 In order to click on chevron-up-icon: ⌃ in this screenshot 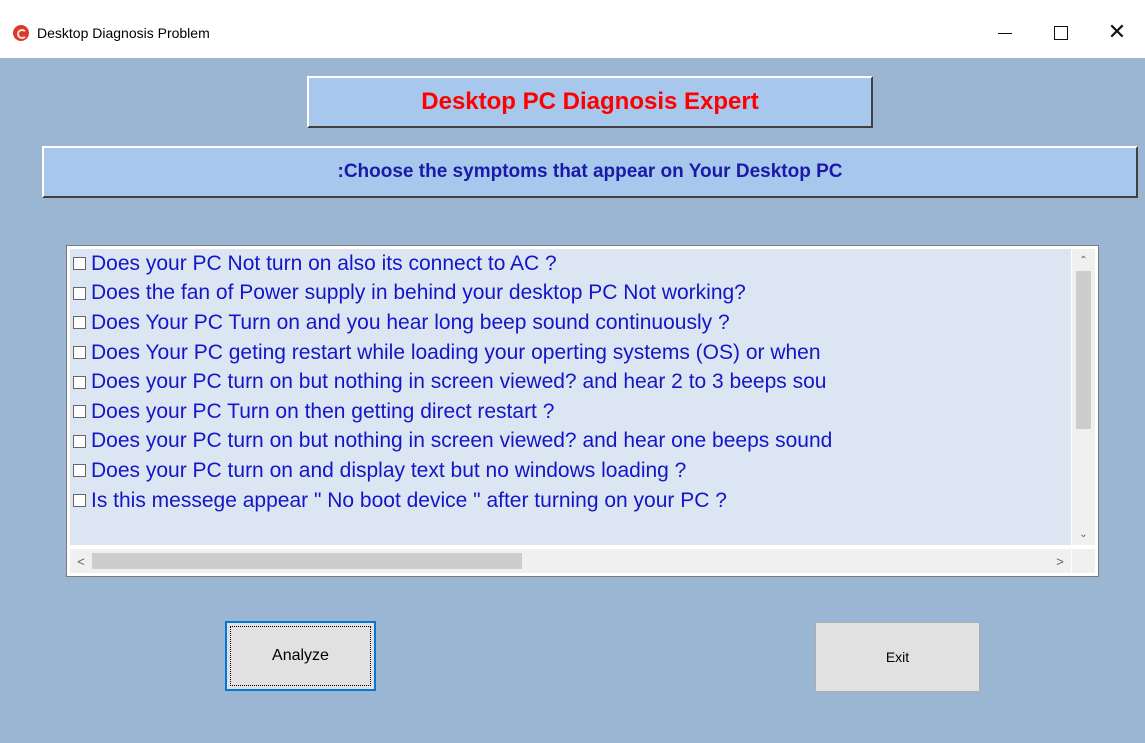, I will do `click(1083, 260)`.